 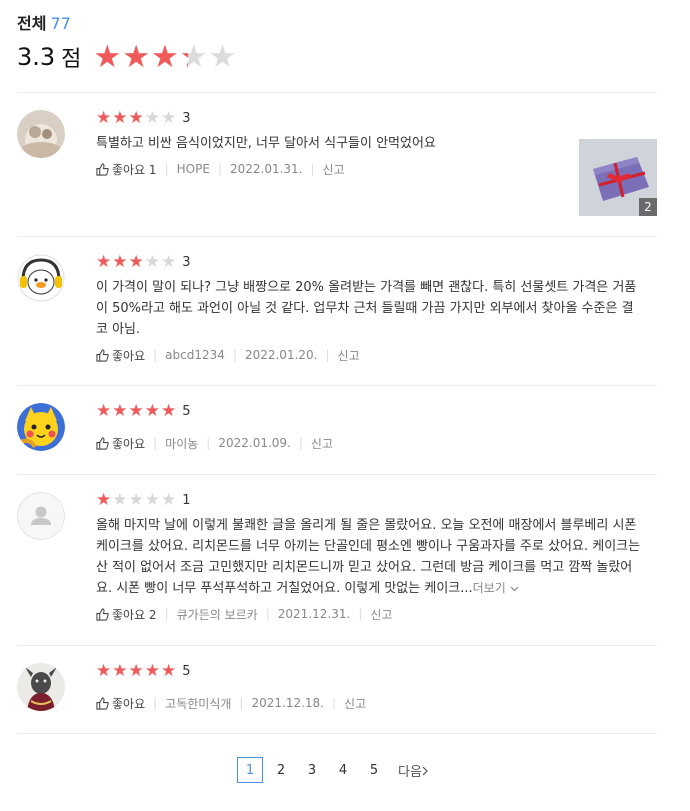 What do you see at coordinates (134, 614) in the screenshot?
I see `like-label: 좋아요 2` at bounding box center [134, 614].